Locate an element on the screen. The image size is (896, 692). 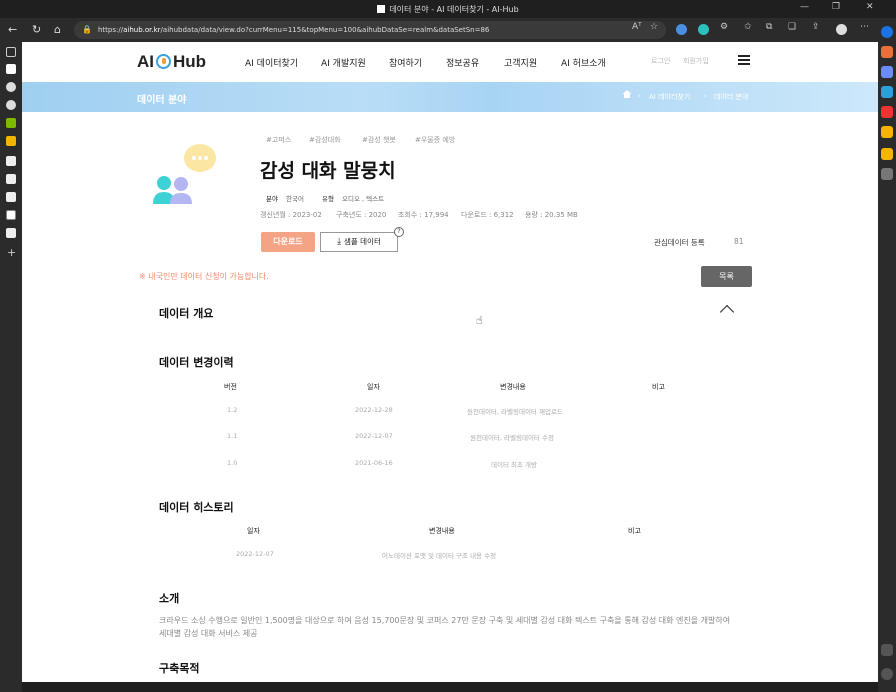
share-icon: ⇪ is located at coordinates (816, 27).